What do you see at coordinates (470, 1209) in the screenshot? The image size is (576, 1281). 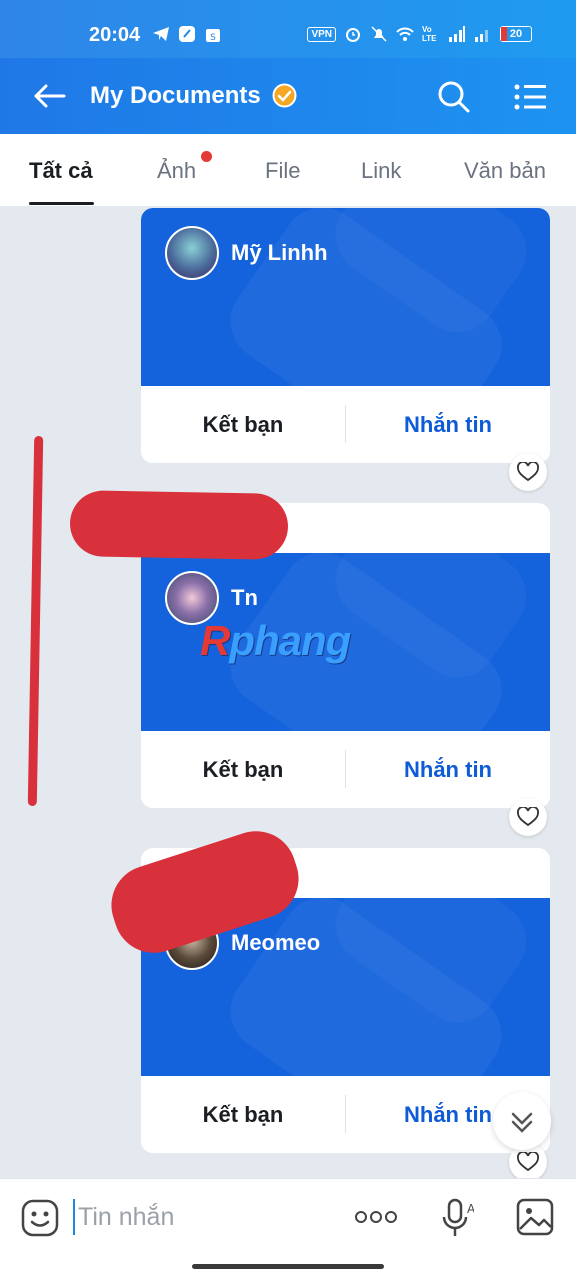 I see `svg-text: A` at bounding box center [470, 1209].